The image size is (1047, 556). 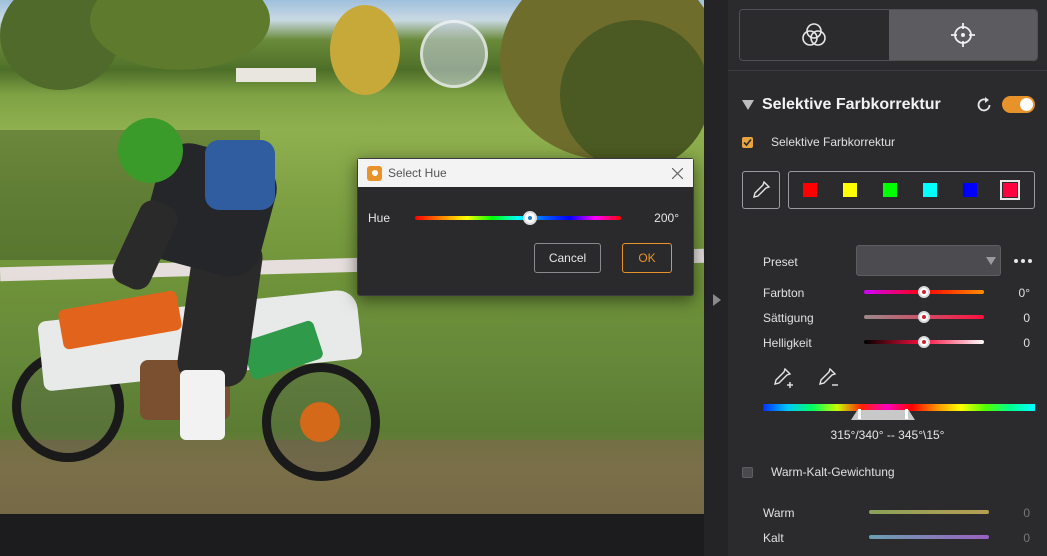 What do you see at coordinates (783, 378) in the screenshot?
I see `eyedropper-add-icon` at bounding box center [783, 378].